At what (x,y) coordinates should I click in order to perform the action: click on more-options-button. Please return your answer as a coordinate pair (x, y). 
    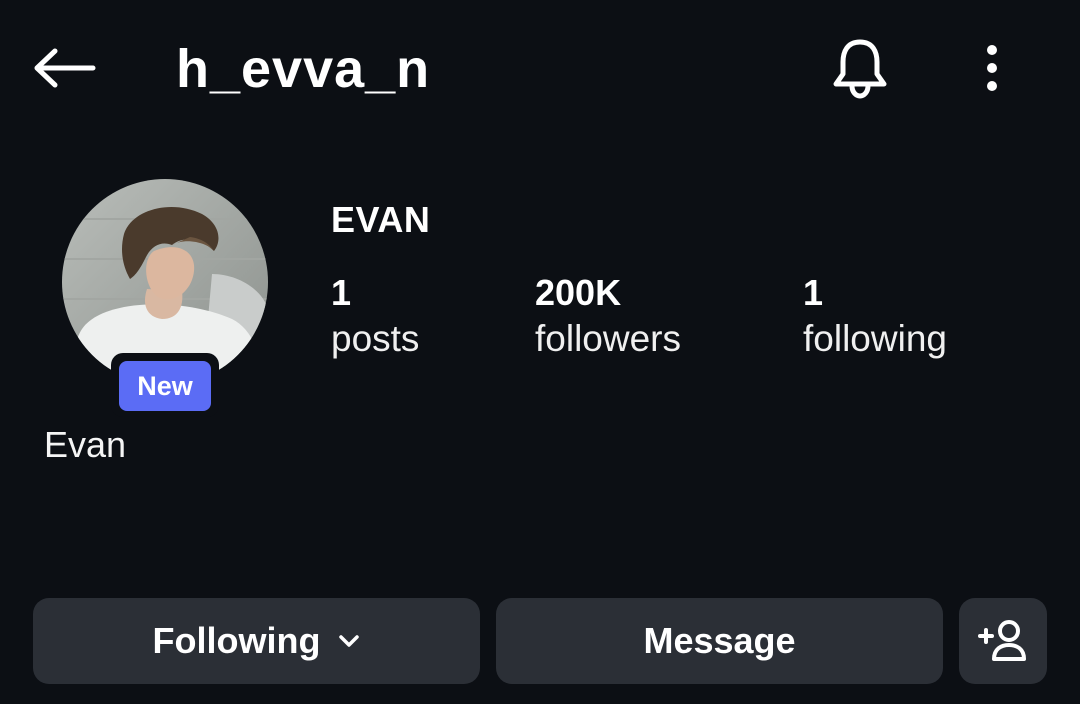
    Looking at the image, I should click on (992, 68).